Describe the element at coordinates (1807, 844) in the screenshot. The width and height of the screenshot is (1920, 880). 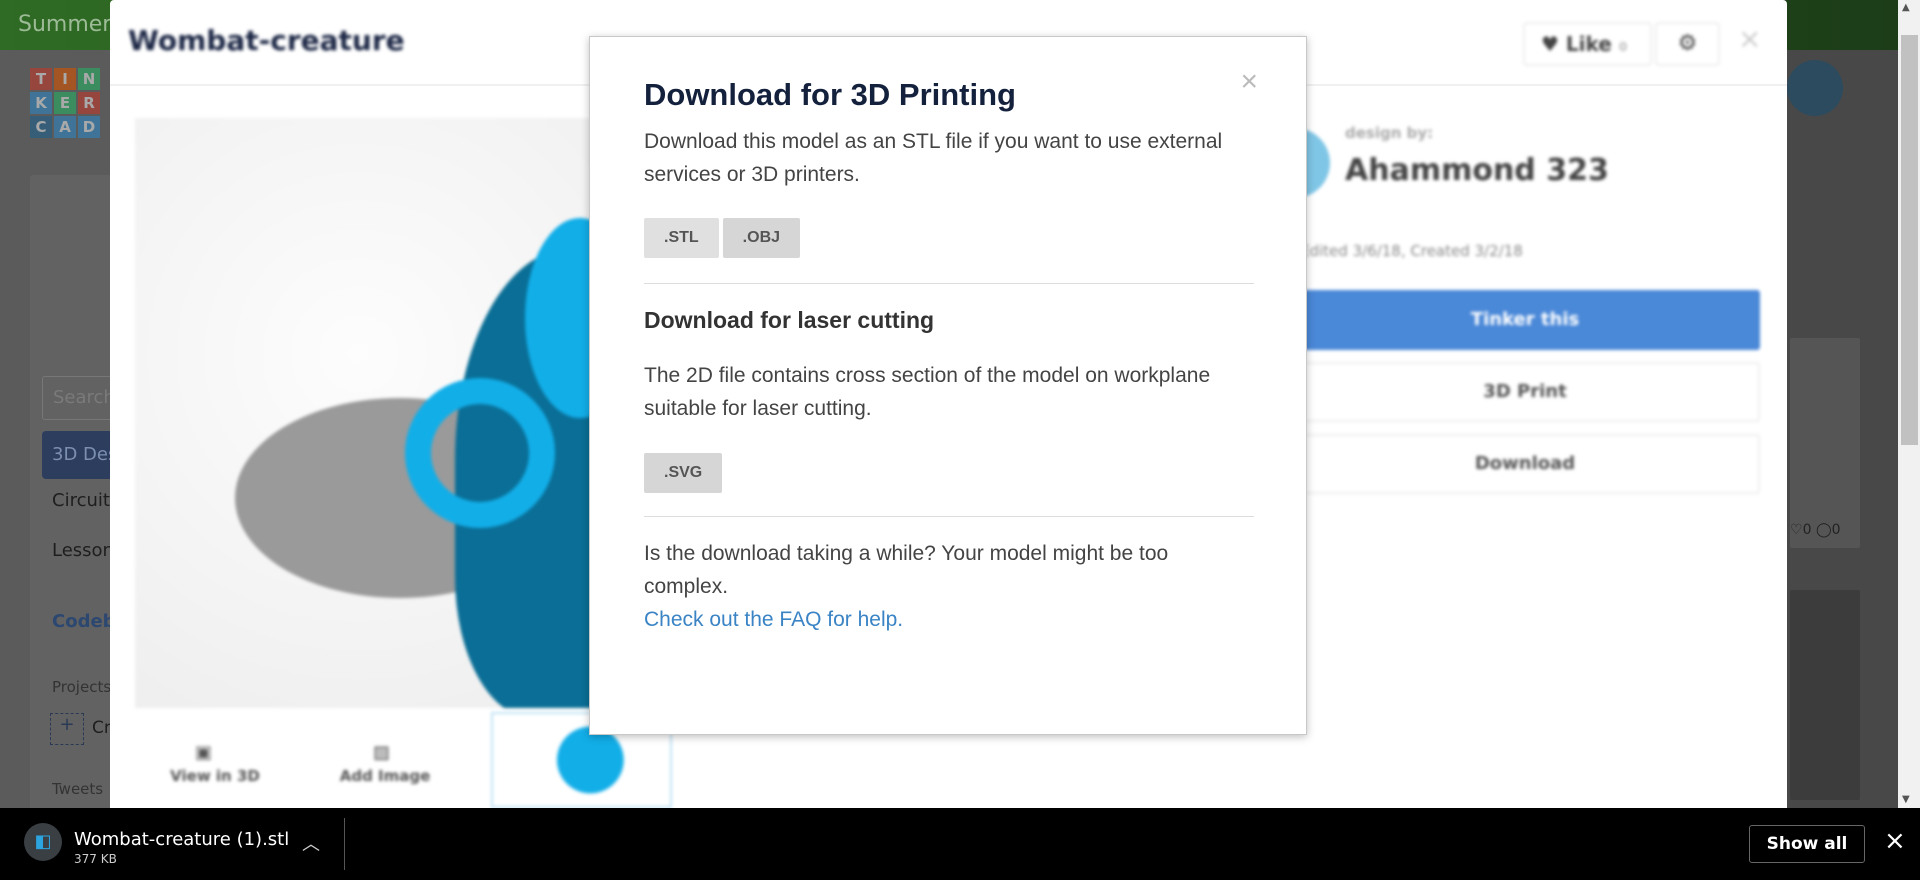
I see `show-all-button: Show all` at that location.